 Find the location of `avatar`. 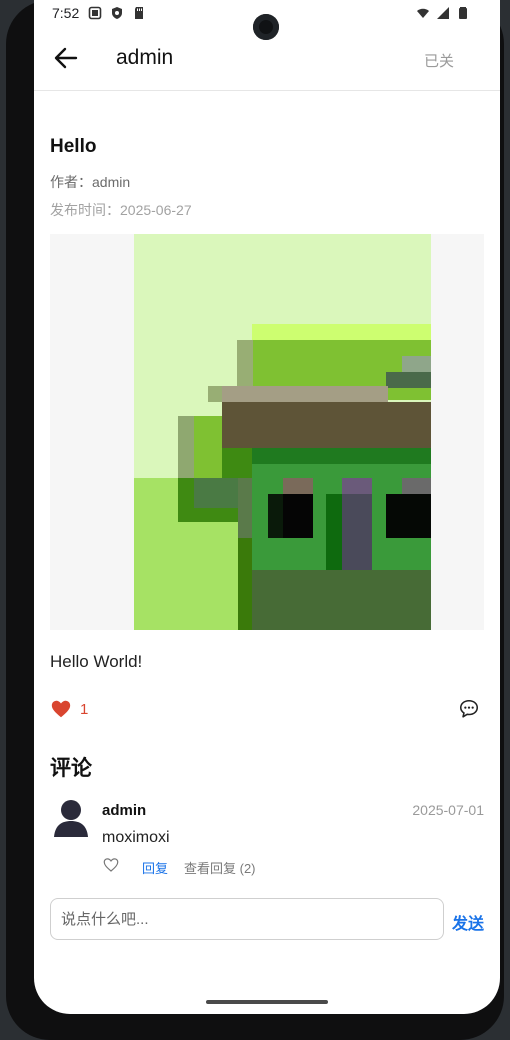

avatar is located at coordinates (71, 817).